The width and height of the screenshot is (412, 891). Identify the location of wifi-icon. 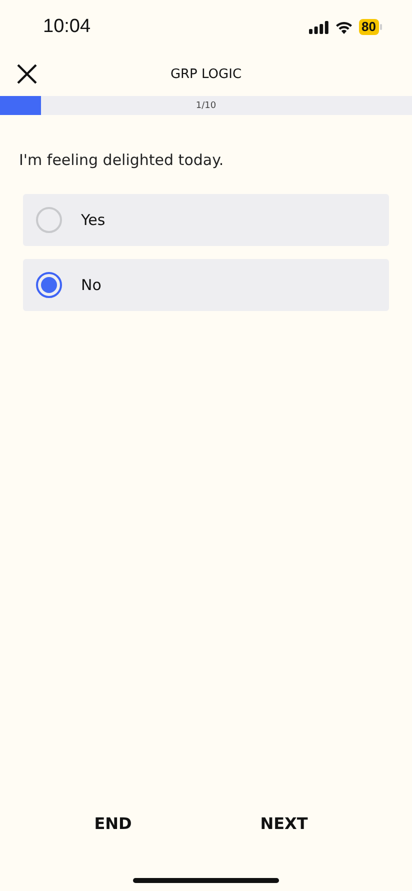
(343, 27).